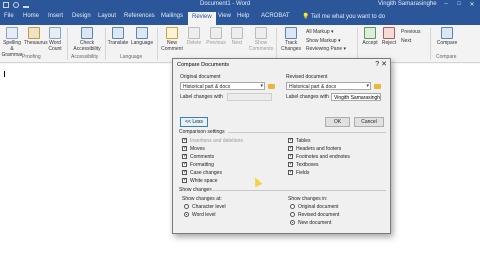 This screenshot has height=270, width=480. I want to click on radio-original-document: Original document, so click(314, 207).